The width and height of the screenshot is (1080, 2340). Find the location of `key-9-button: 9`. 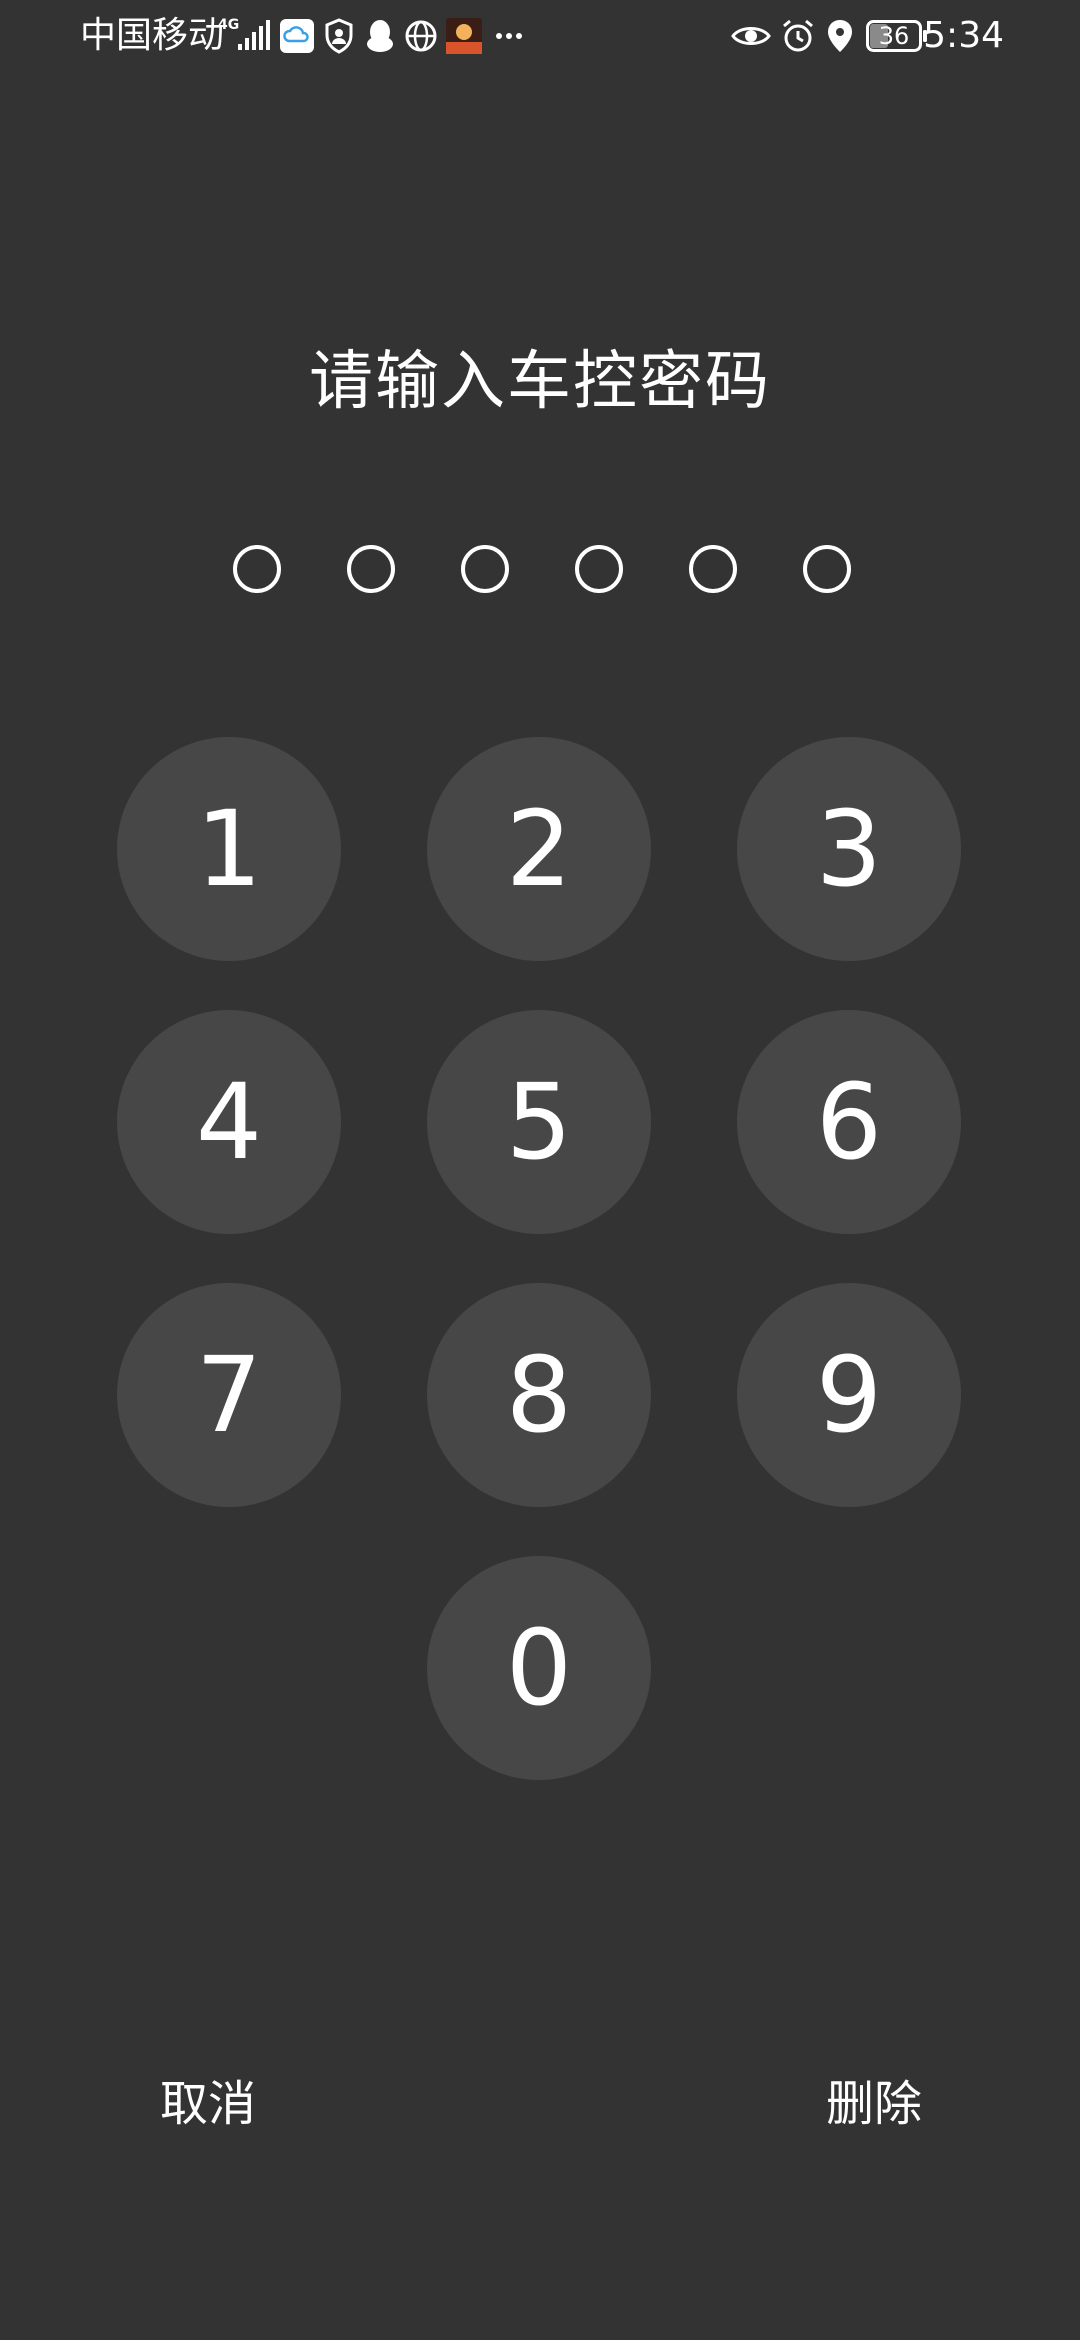

key-9-button: 9 is located at coordinates (849, 1395).